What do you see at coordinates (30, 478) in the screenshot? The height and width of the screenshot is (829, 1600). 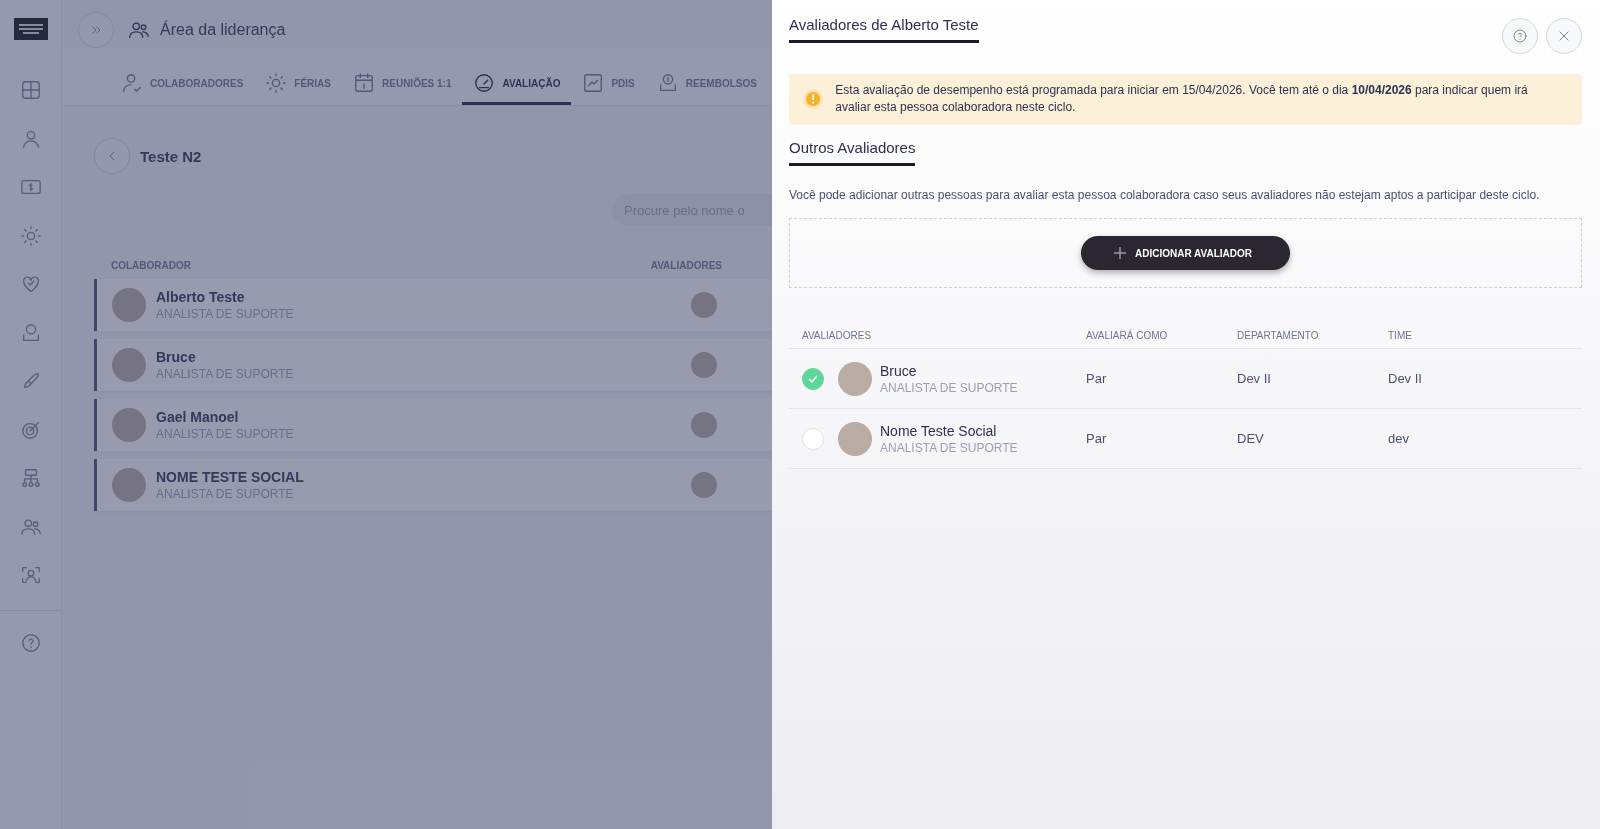 I see `hierarchy-icon` at bounding box center [30, 478].